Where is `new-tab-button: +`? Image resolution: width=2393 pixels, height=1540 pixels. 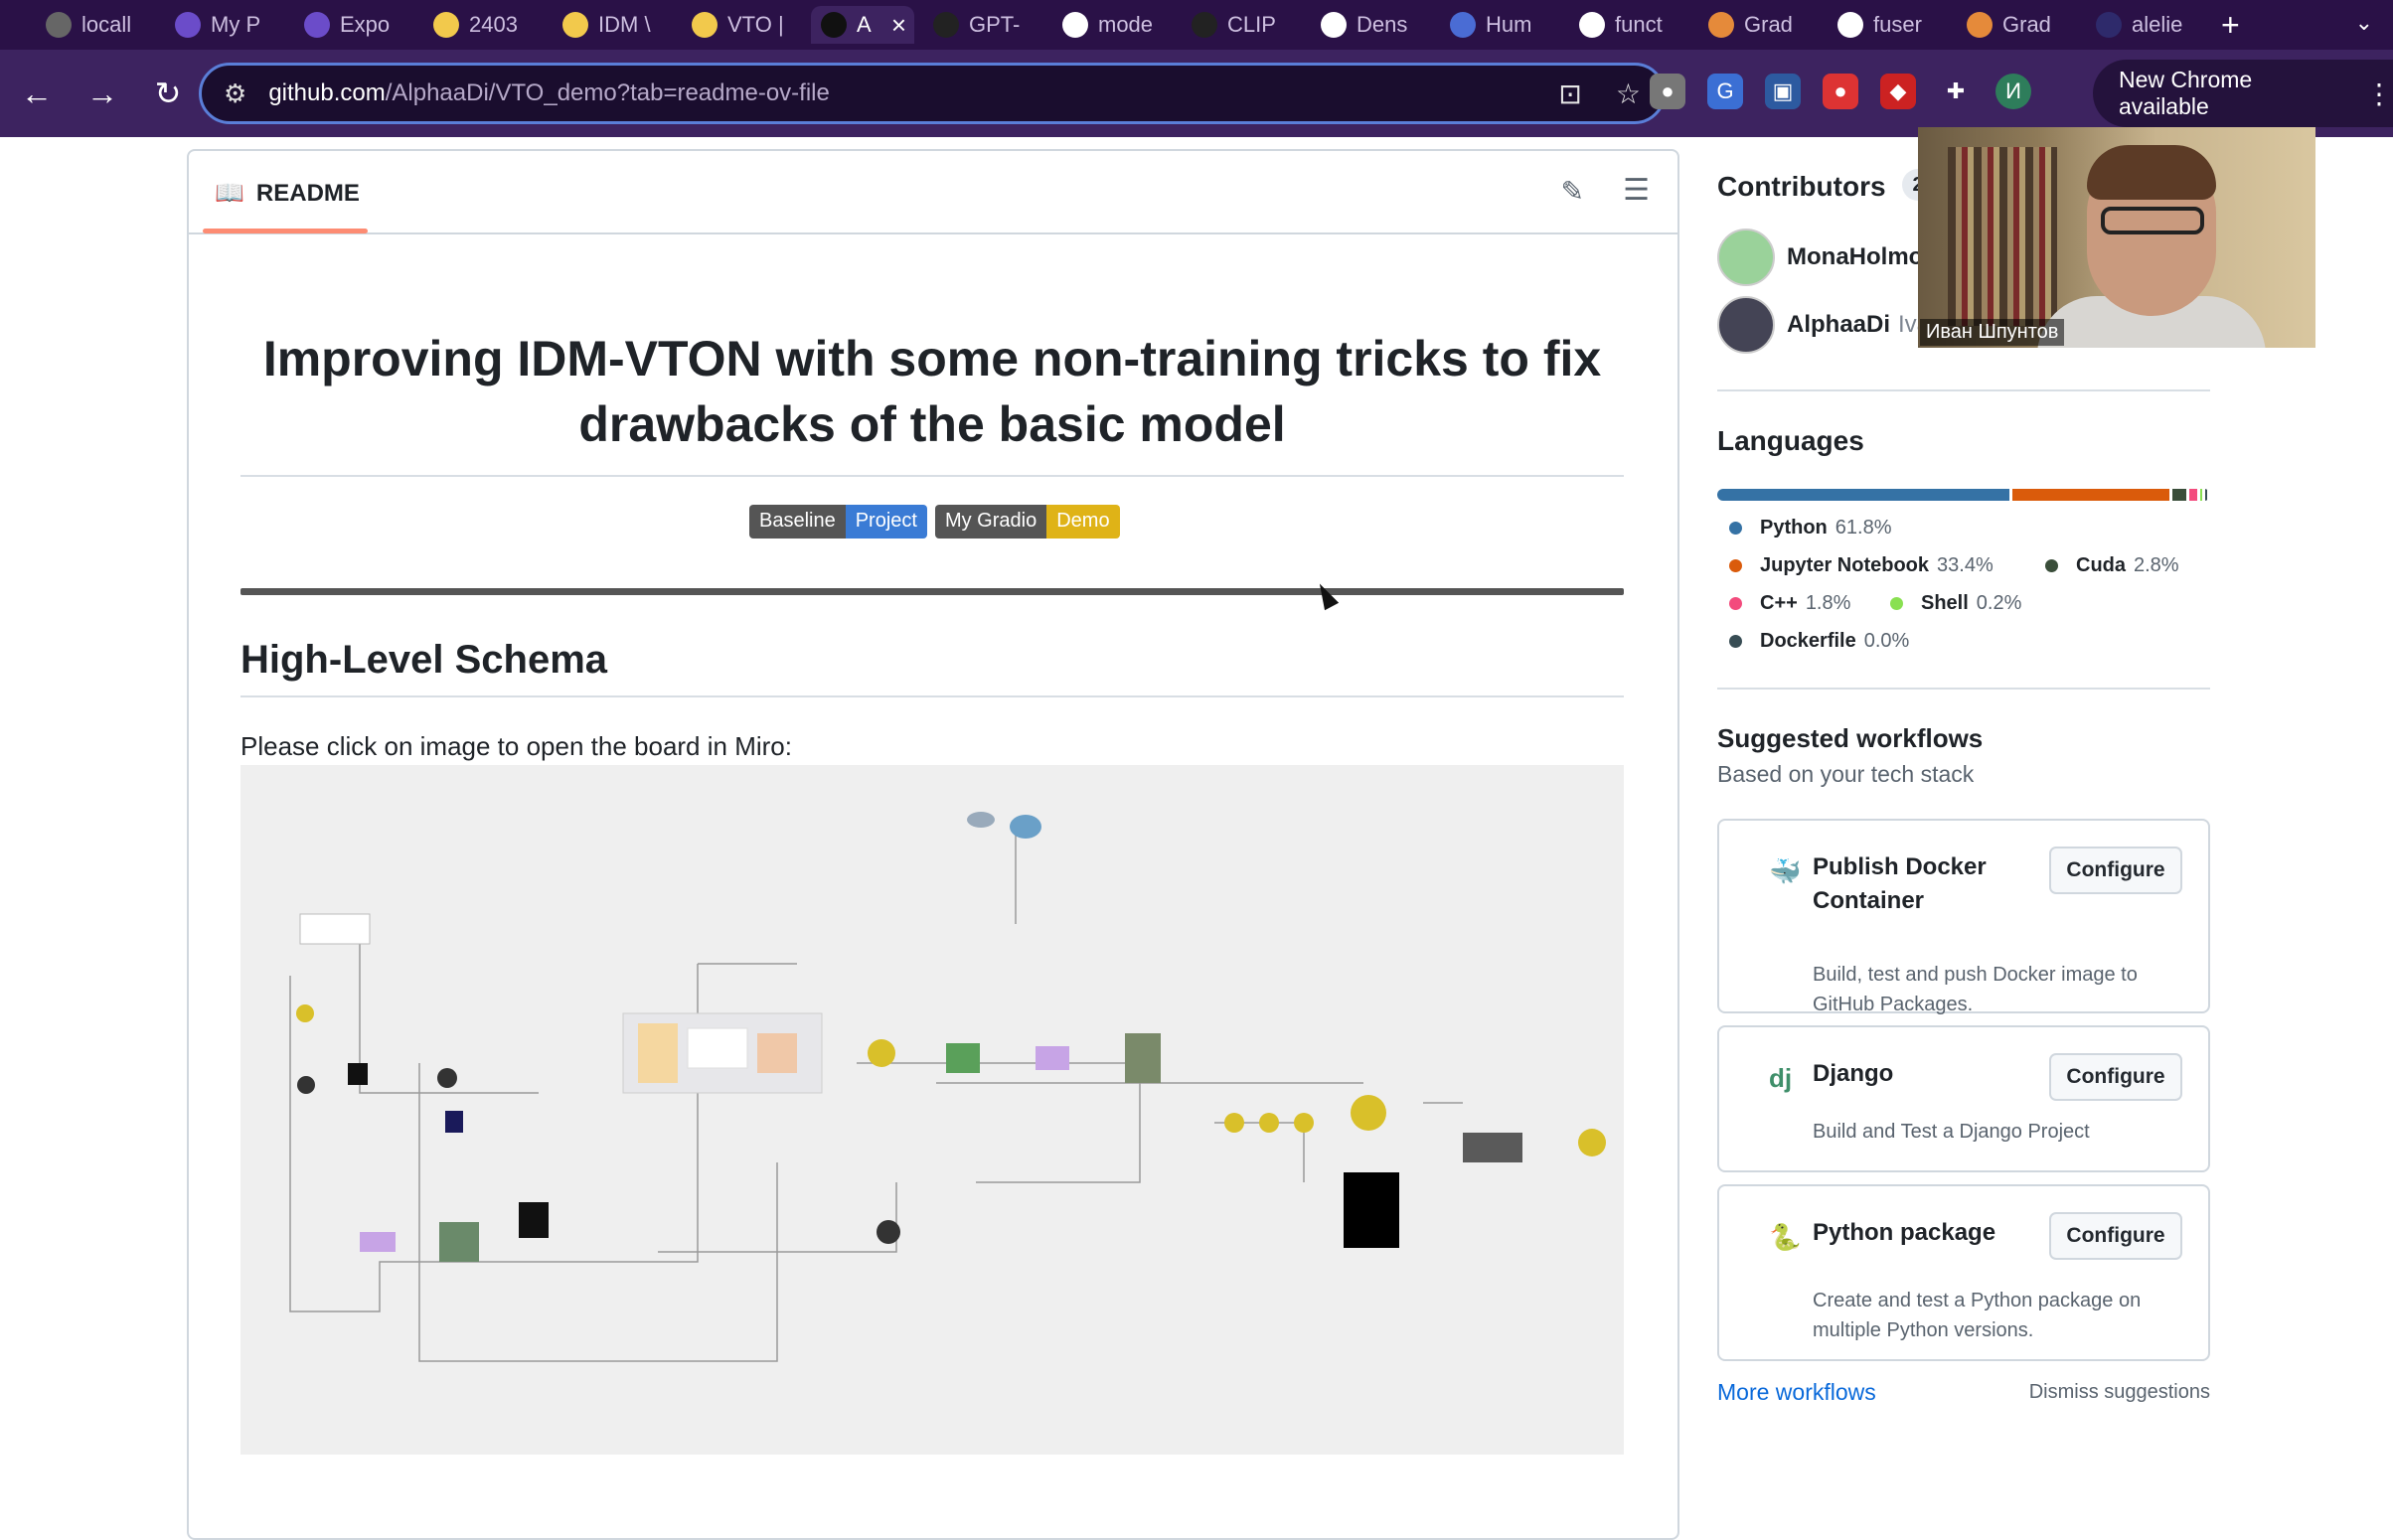 new-tab-button: + is located at coordinates (2230, 25).